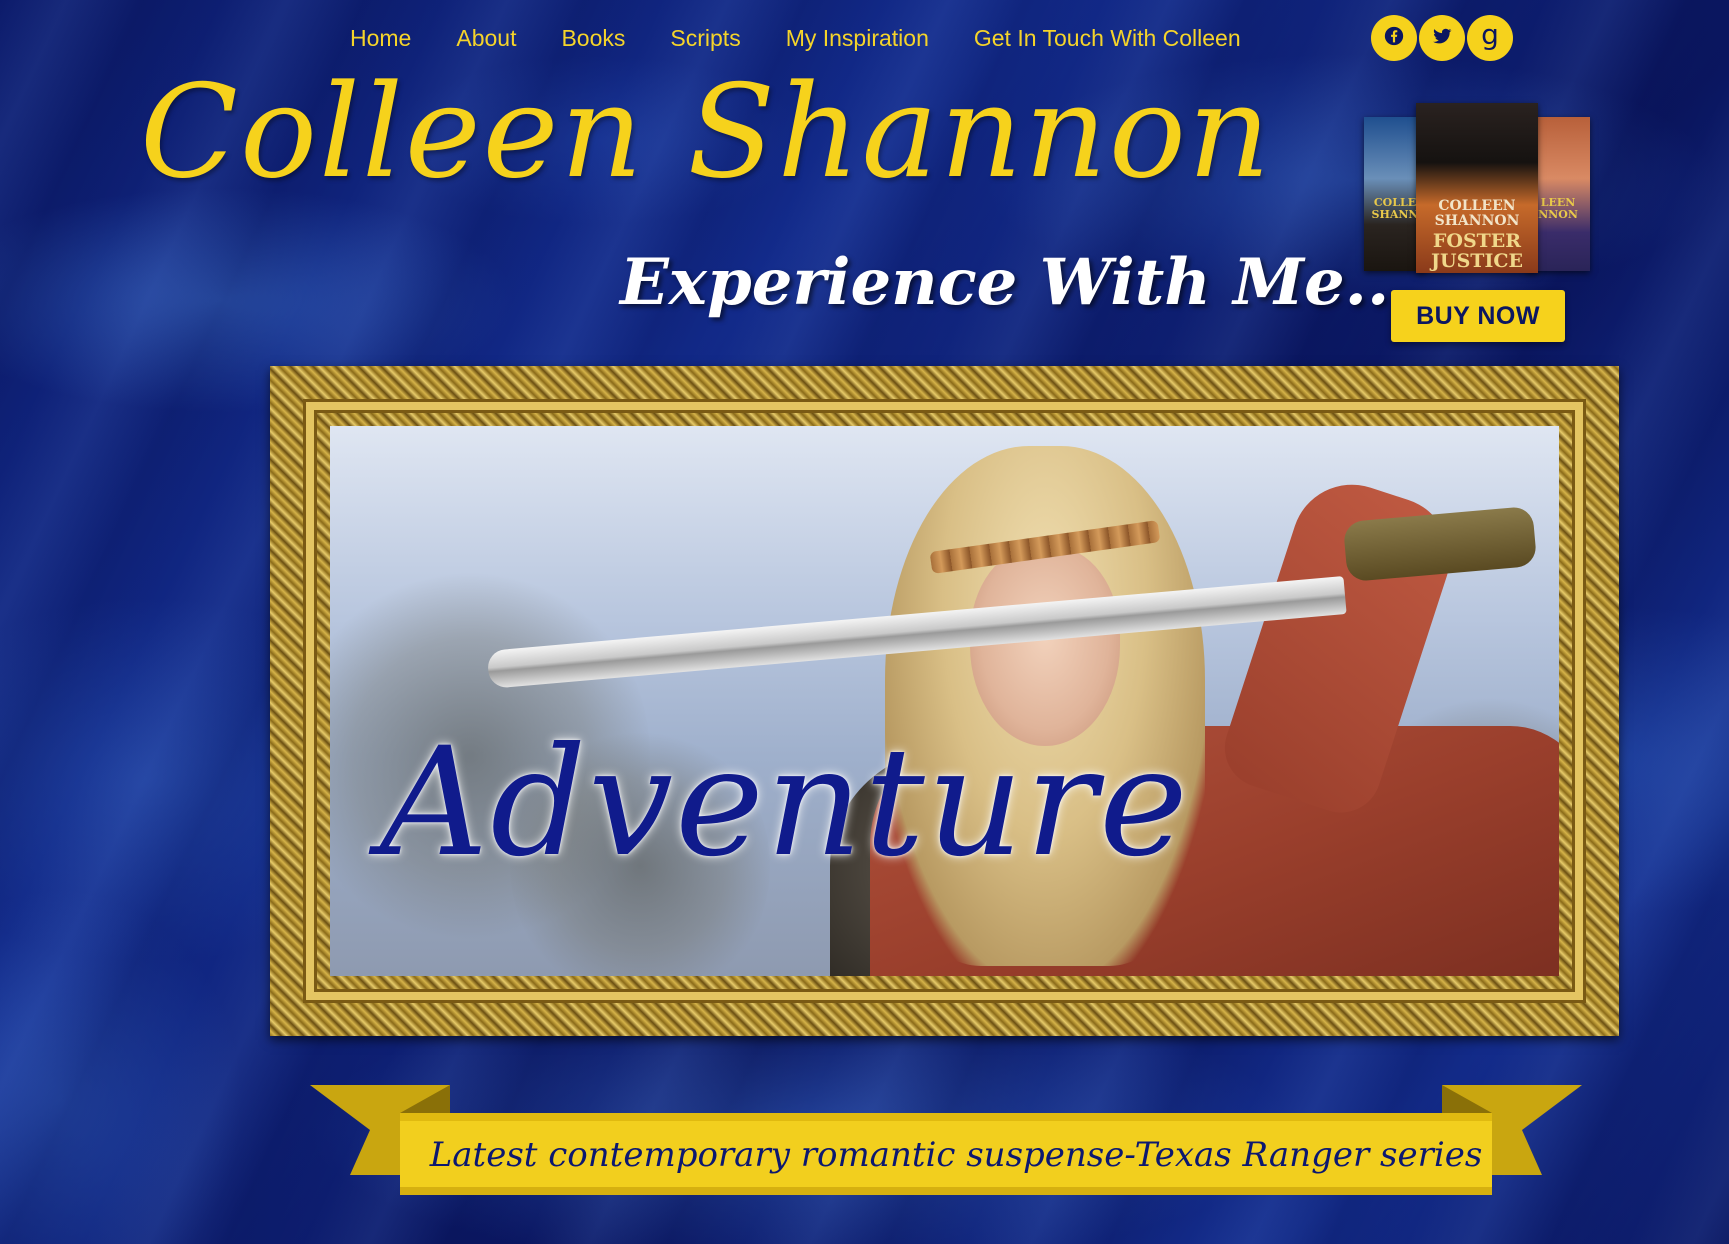 The width and height of the screenshot is (1729, 1244). I want to click on facebook-icon, so click(1394, 38).